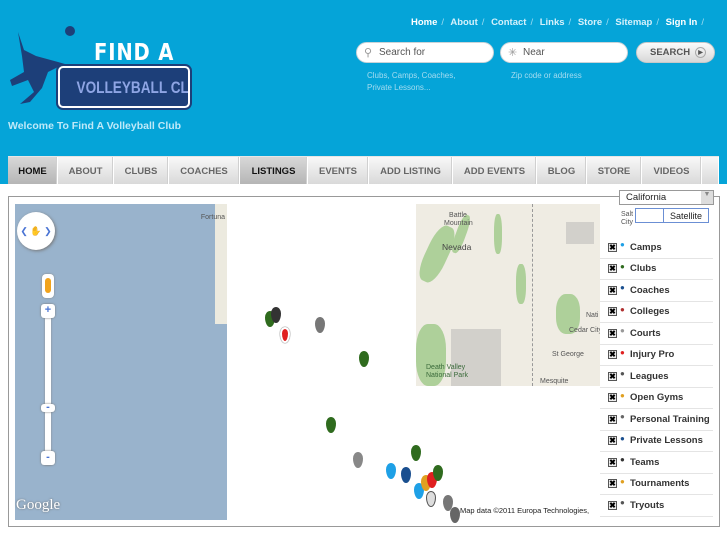 This screenshot has height=545, width=727. Describe the element at coordinates (672, 171) in the screenshot. I see `nav-videos: VIDEOS` at that location.